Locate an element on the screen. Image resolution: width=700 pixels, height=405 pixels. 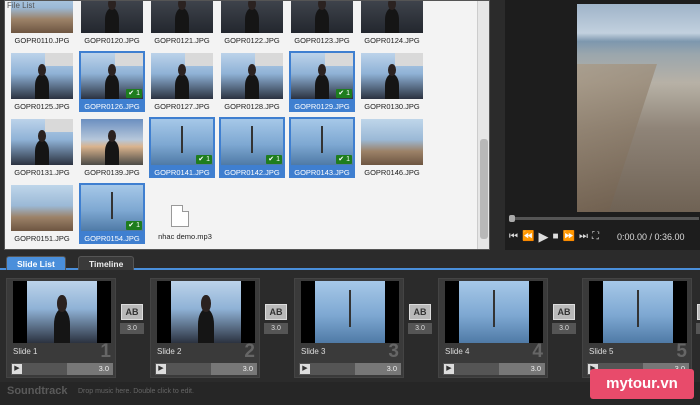
file-name: GOPR0151.JPG is located at coordinates (42, 238).